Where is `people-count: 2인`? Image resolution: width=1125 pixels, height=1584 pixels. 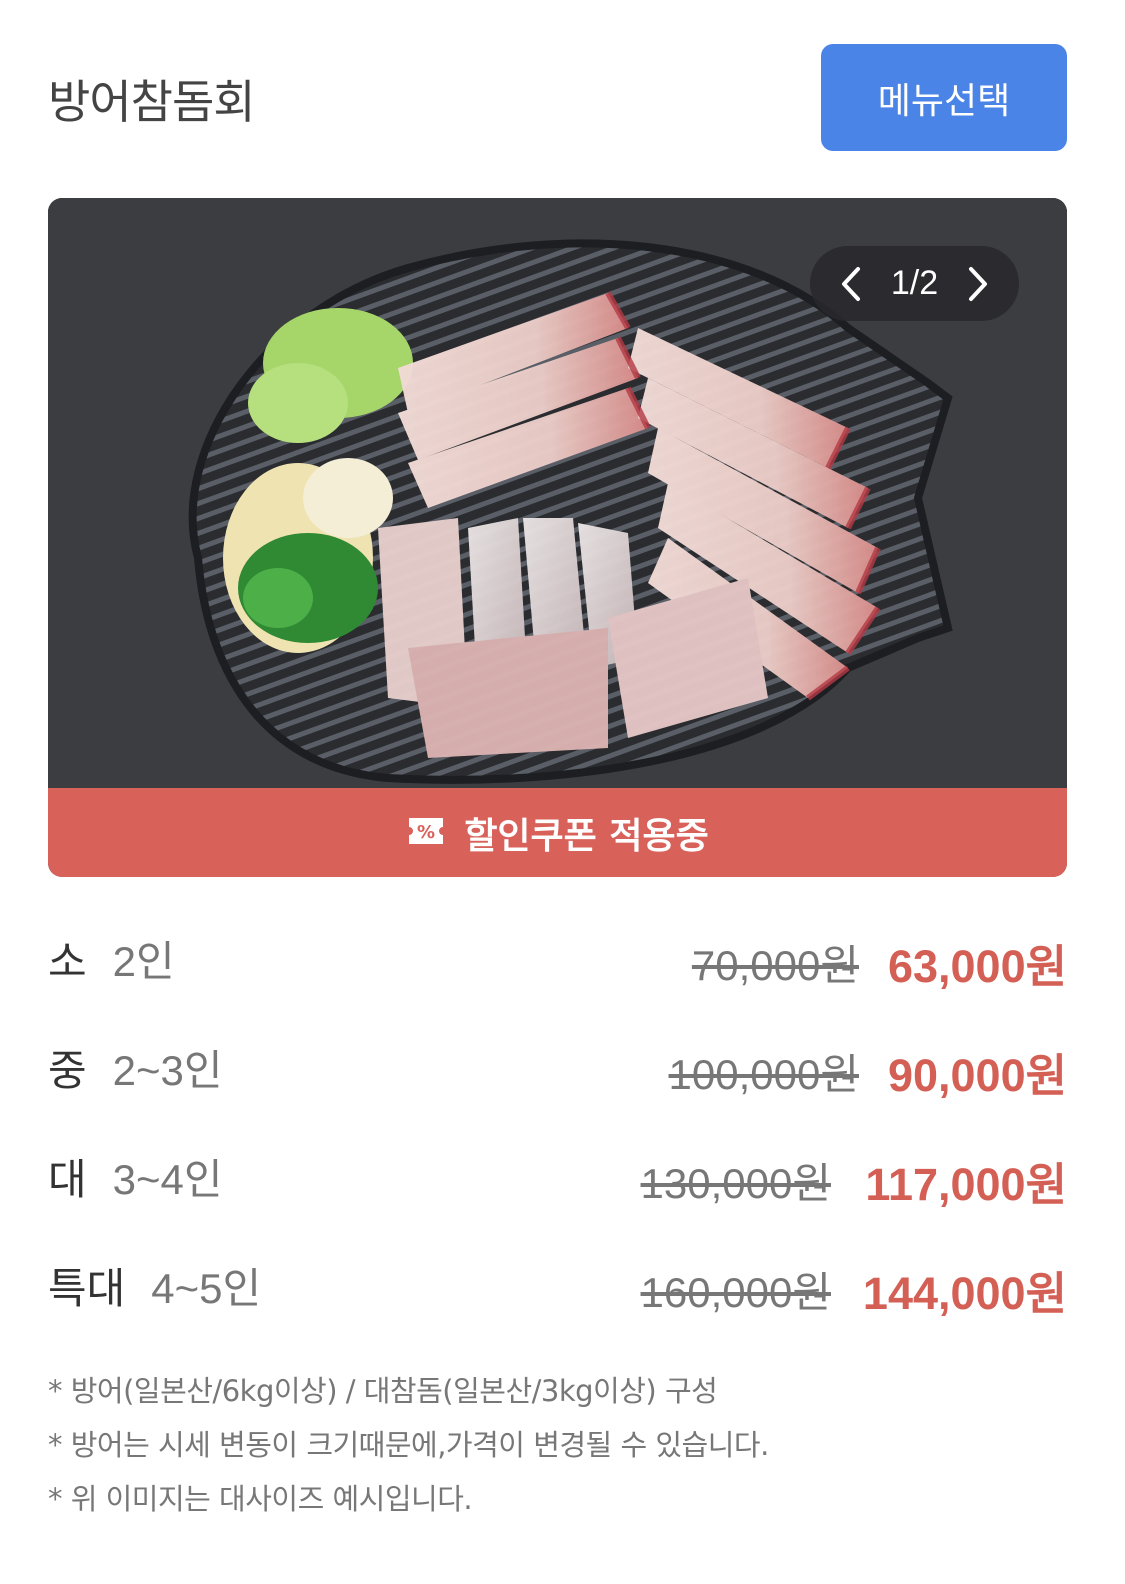
people-count: 2인 is located at coordinates (143, 961).